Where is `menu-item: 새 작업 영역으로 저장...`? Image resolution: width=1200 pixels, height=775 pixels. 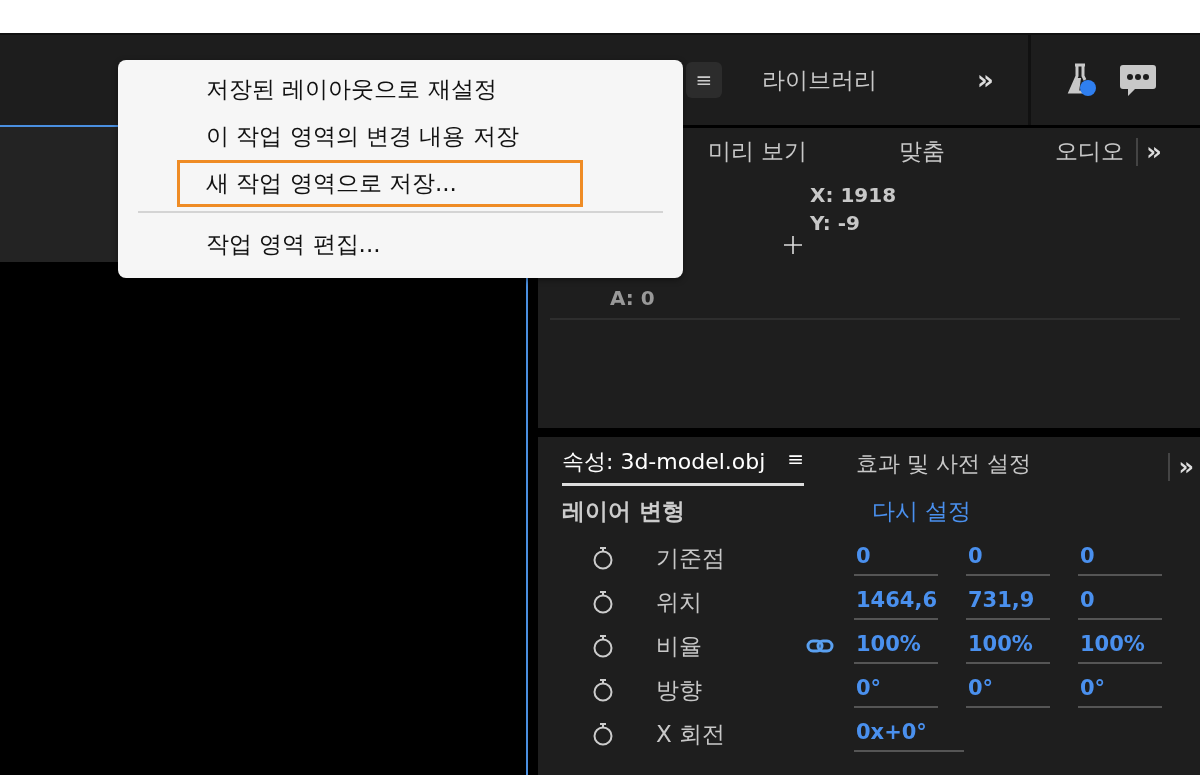 menu-item: 새 작업 영역으로 저장... is located at coordinates (380, 183).